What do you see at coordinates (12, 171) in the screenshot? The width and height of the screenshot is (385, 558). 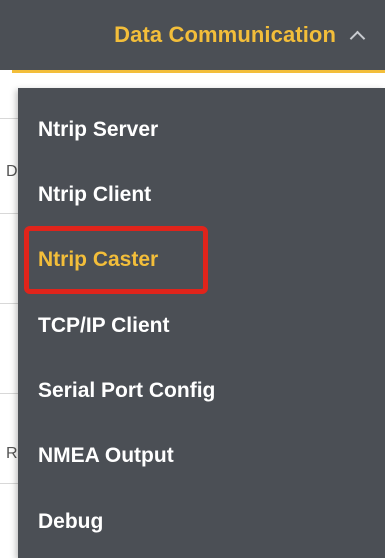 I see `background-partial-text: D` at bounding box center [12, 171].